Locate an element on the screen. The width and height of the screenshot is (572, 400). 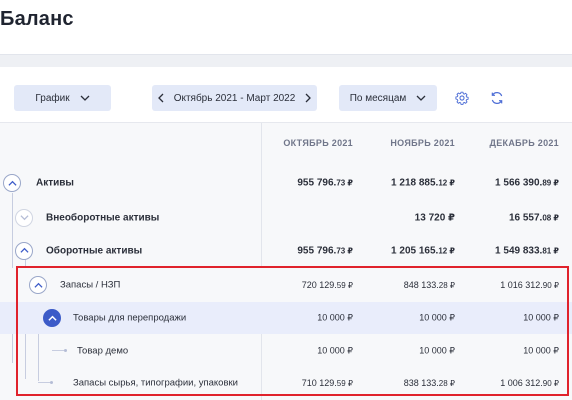
row-label: Запасы / НЗП is located at coordinates (90, 285).